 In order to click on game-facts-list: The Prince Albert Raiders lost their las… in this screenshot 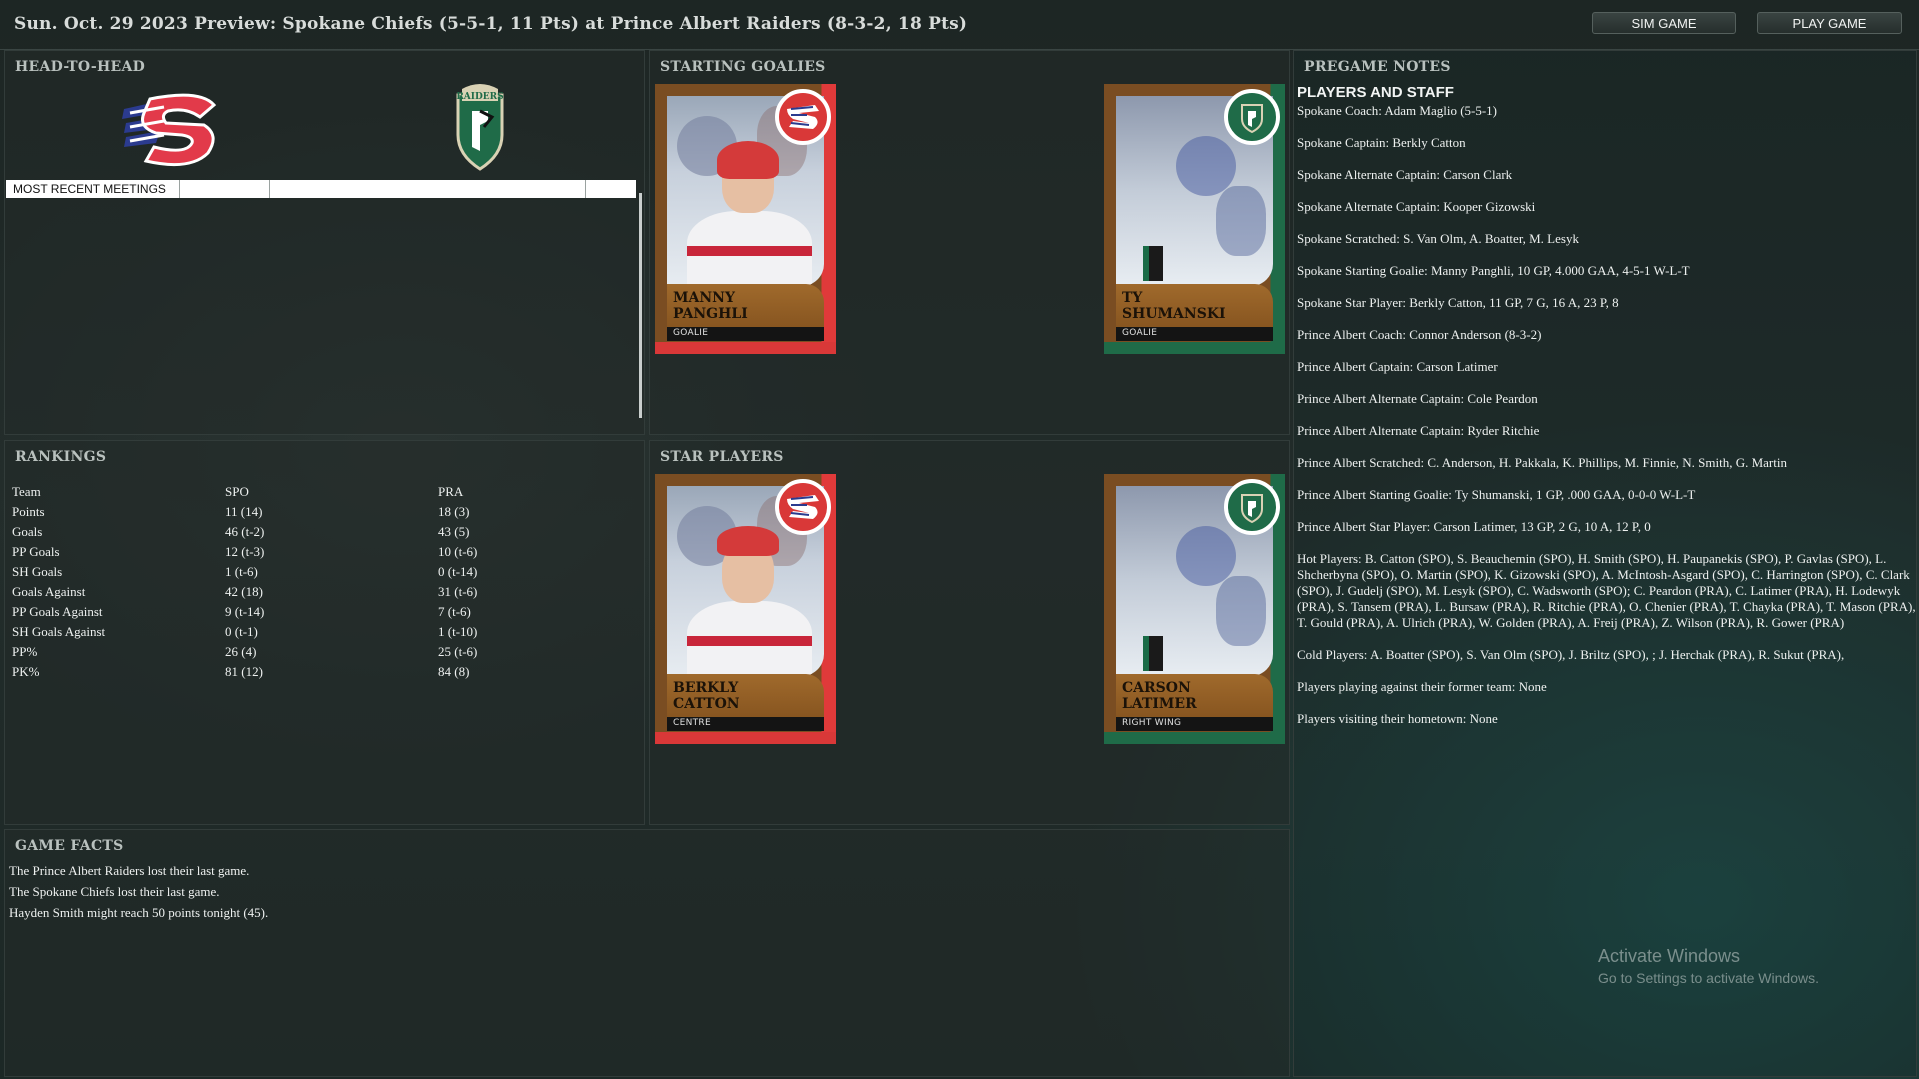, I will do `click(138, 891)`.